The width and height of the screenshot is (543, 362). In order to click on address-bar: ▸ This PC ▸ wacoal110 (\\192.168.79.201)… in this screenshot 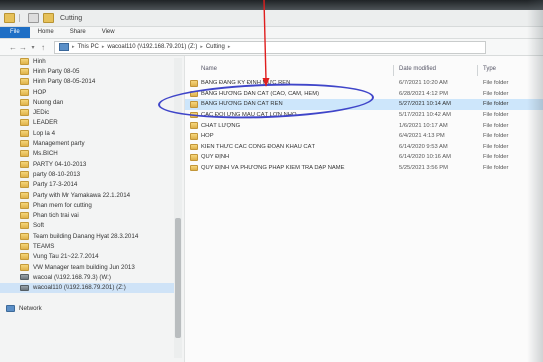, I will do `click(270, 47)`.